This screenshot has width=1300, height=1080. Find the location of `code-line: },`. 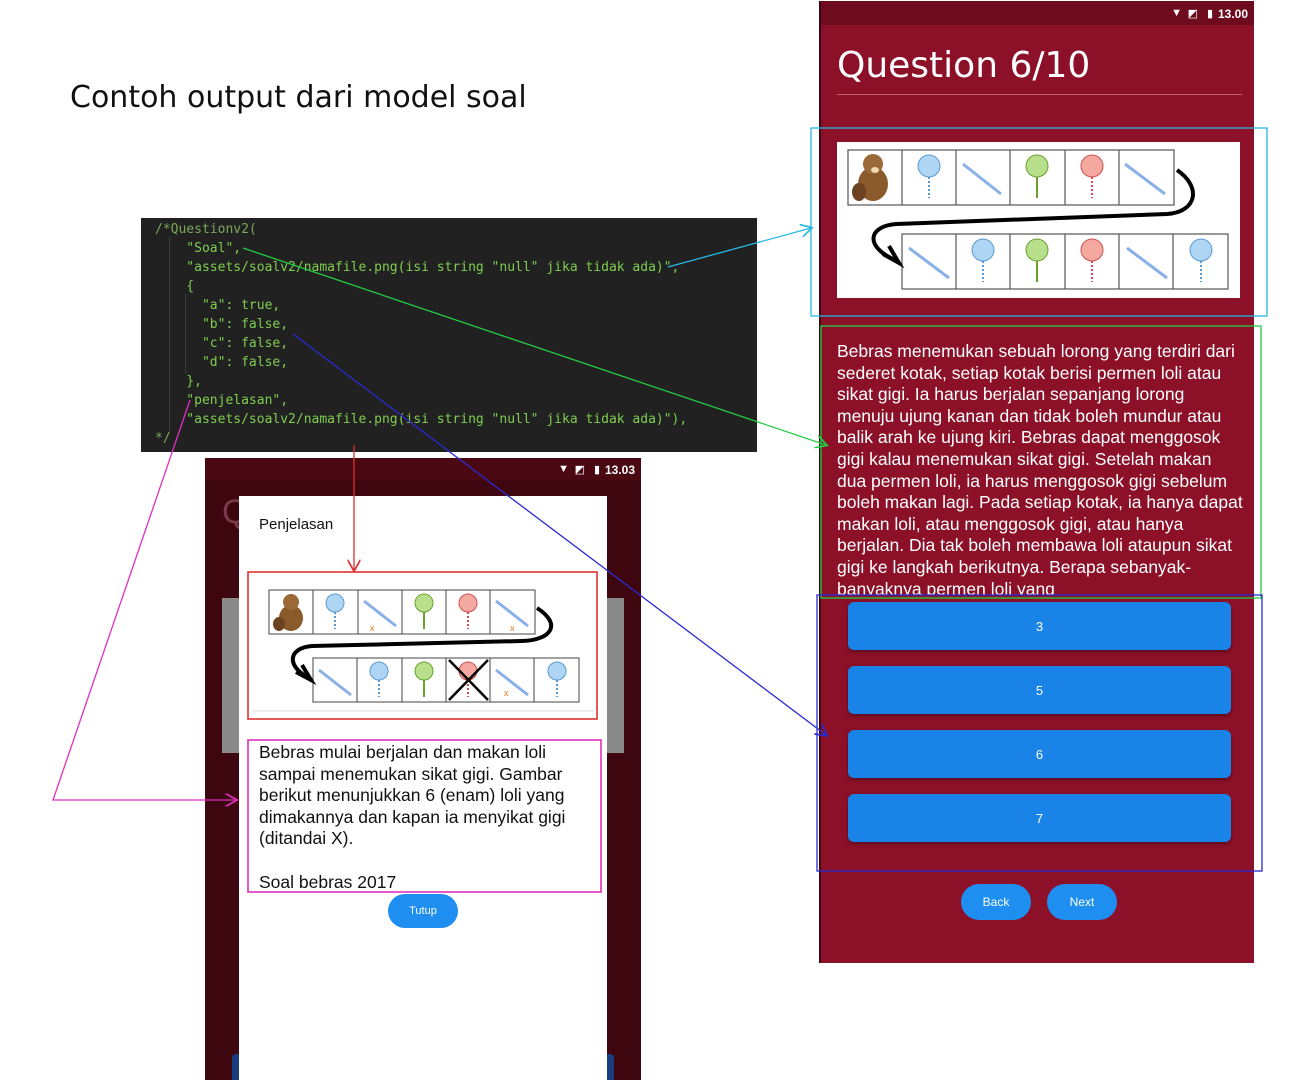

code-line: }, is located at coordinates (178, 381).